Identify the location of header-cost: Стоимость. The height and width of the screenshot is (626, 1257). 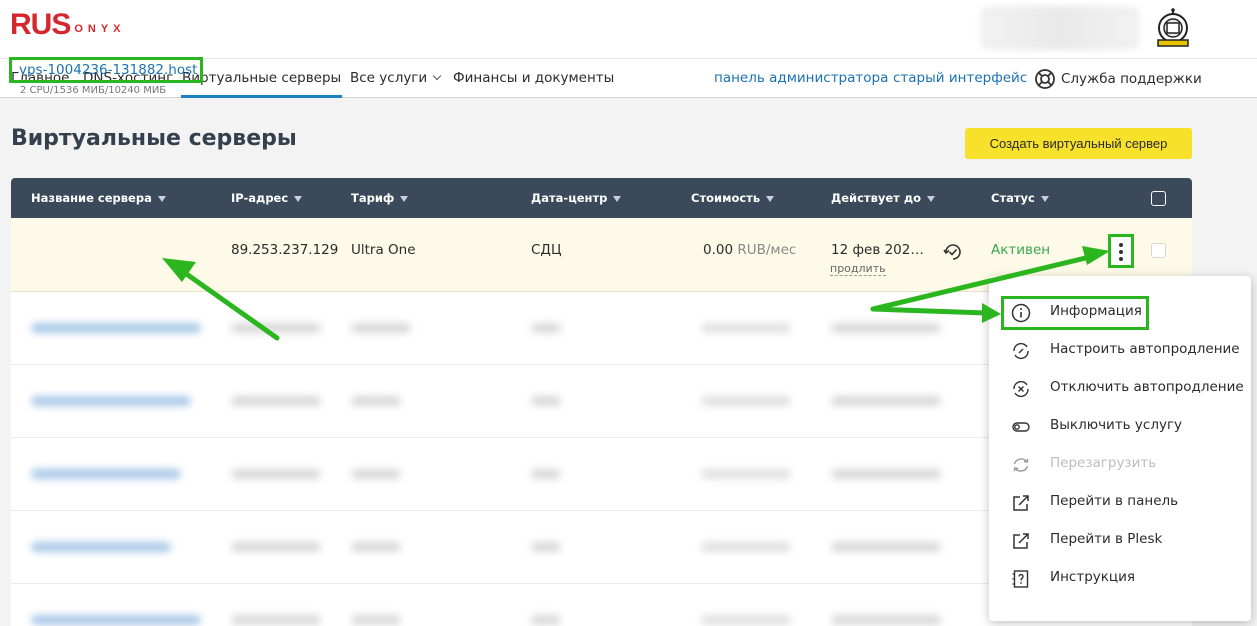
(733, 198).